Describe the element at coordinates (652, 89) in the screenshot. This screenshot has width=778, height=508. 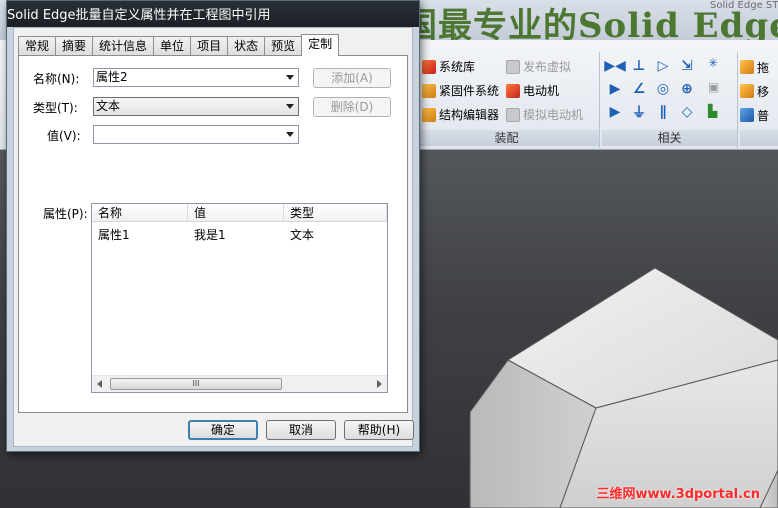
I see `relations-icon-grid: ▶◀ ⊥ ▷ ⇲ ▶ ∠ ◎ ⊕ ▶ ⏚ ∥ ◇` at that location.